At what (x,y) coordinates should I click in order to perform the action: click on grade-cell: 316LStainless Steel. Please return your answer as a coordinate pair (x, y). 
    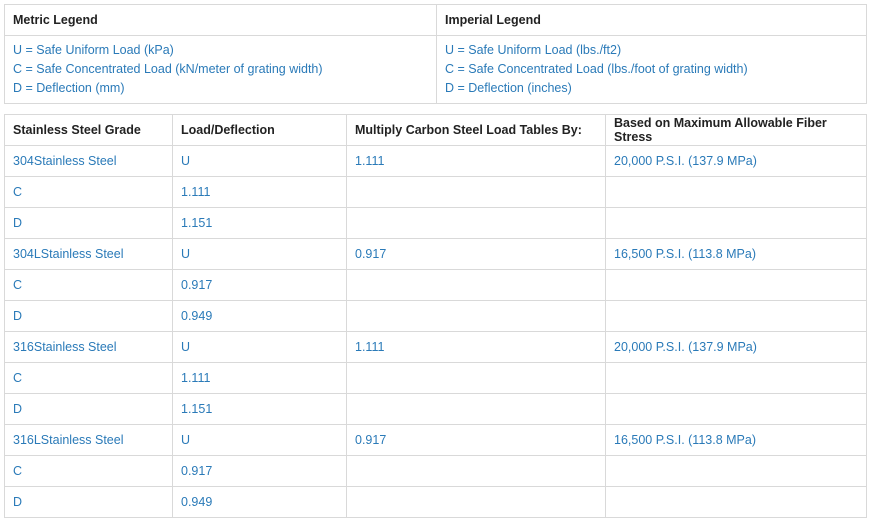
    Looking at the image, I should click on (88, 440).